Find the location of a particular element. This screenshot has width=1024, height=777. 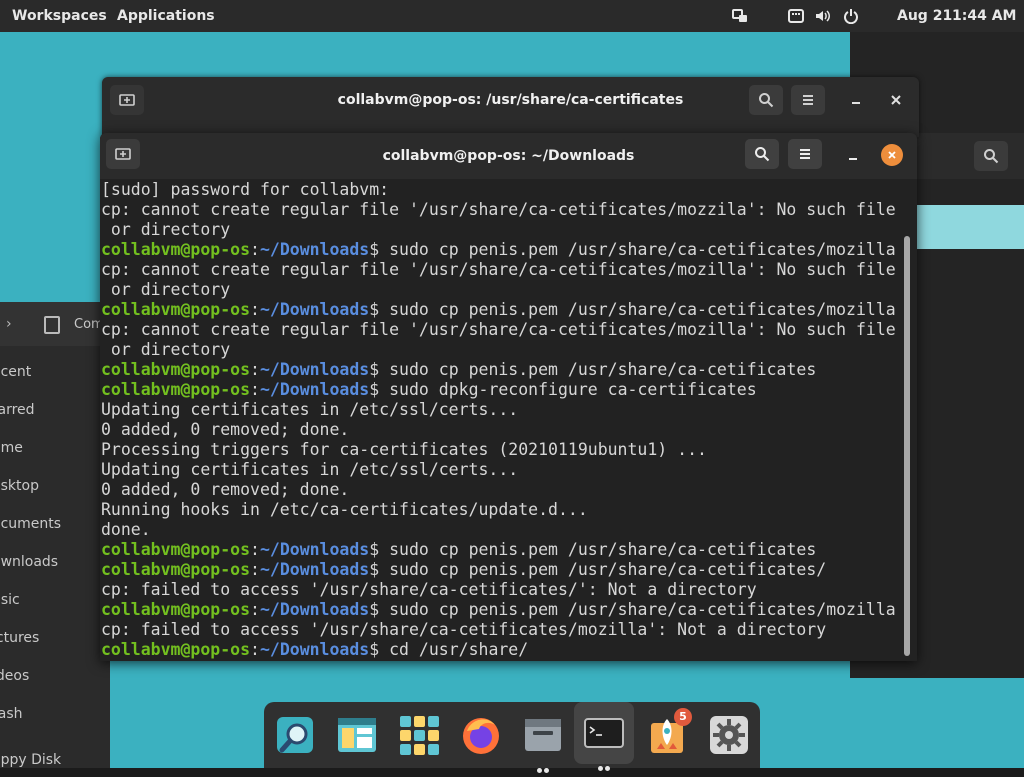

keyboard-icon is located at coordinates (796, 16).